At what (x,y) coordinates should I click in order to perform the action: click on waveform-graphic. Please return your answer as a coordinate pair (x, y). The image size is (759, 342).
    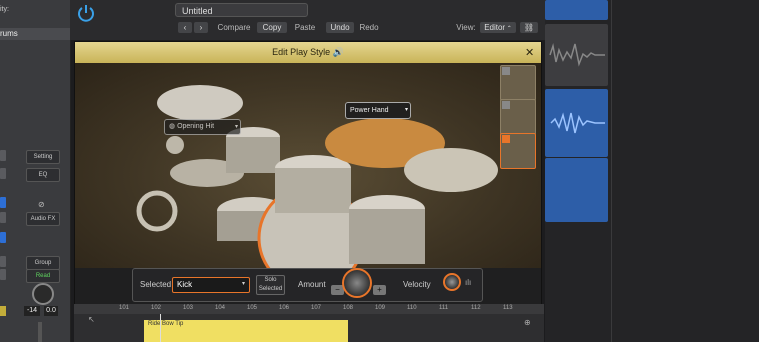
    Looking at the image, I should click on (577, 55).